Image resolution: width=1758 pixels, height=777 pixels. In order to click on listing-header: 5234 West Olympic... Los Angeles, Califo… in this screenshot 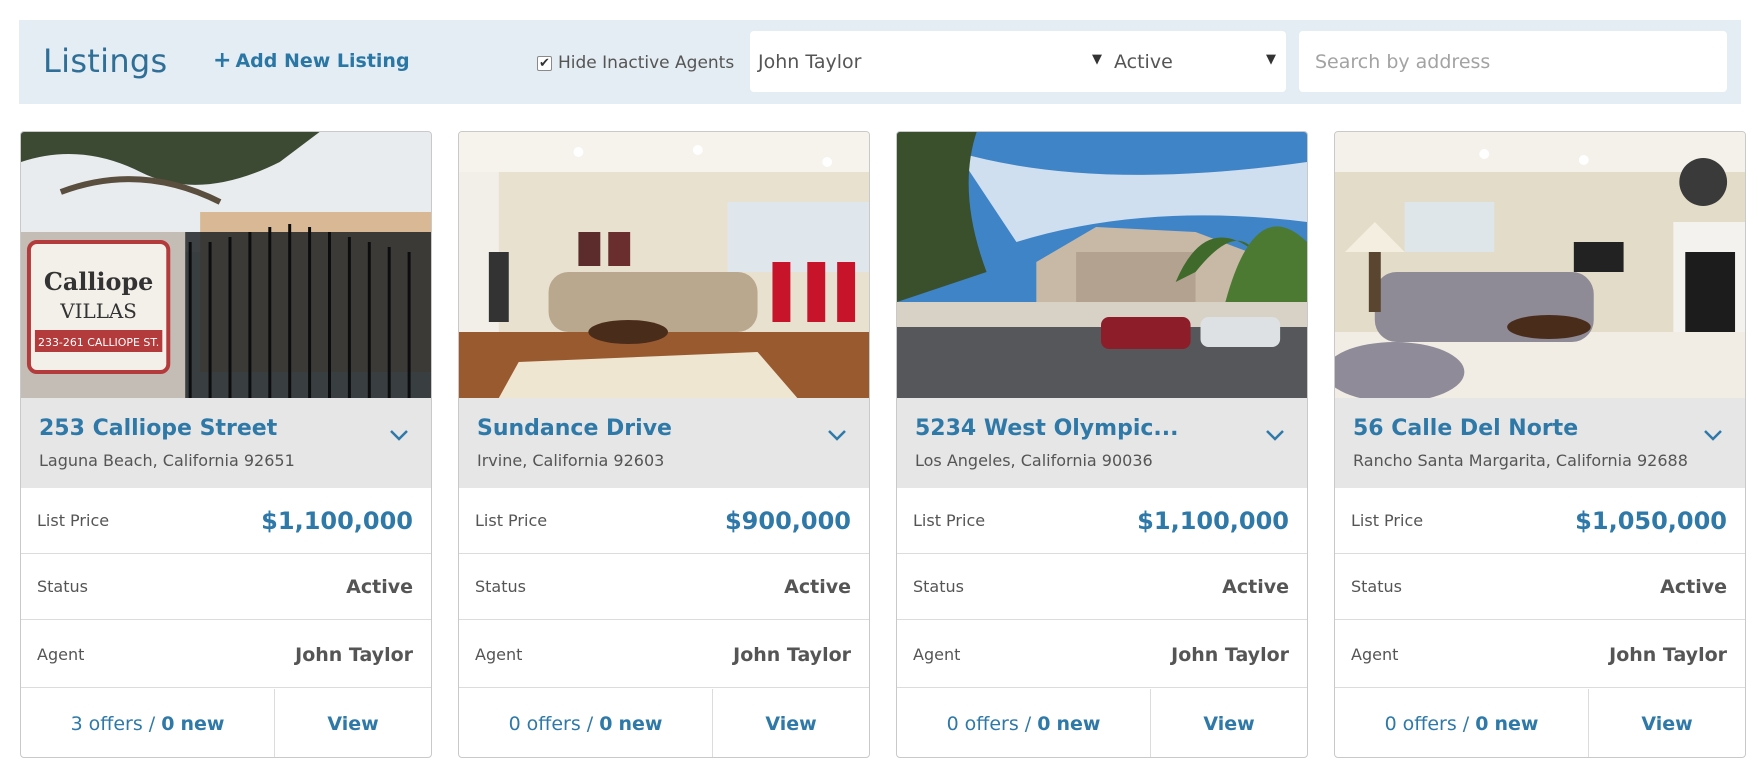, I will do `click(1102, 443)`.